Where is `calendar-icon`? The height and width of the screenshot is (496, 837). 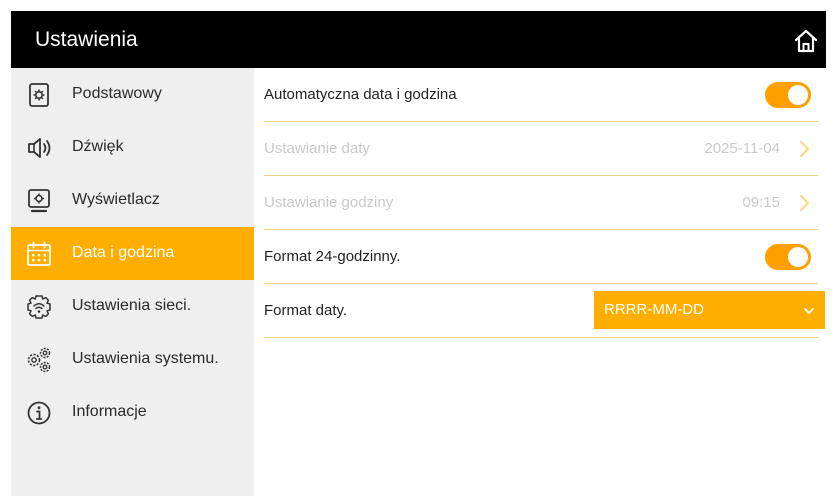
calendar-icon is located at coordinates (39, 254).